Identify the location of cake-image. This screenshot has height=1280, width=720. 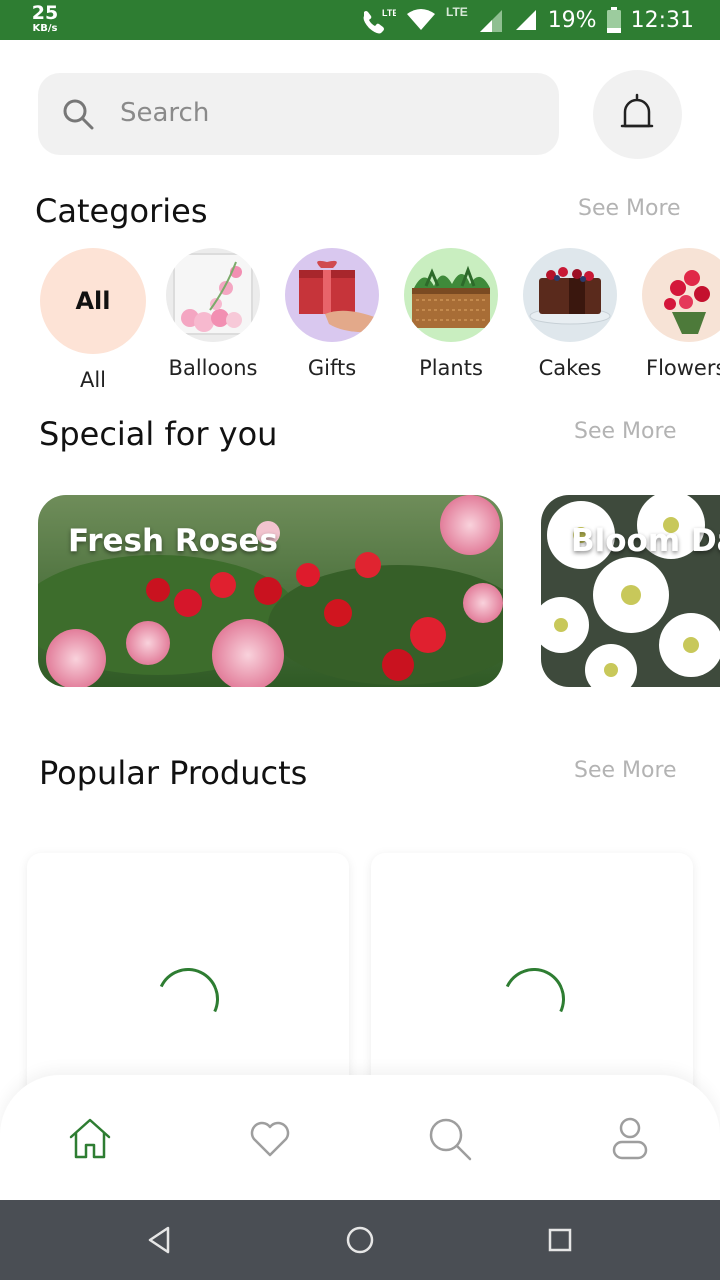
(570, 295).